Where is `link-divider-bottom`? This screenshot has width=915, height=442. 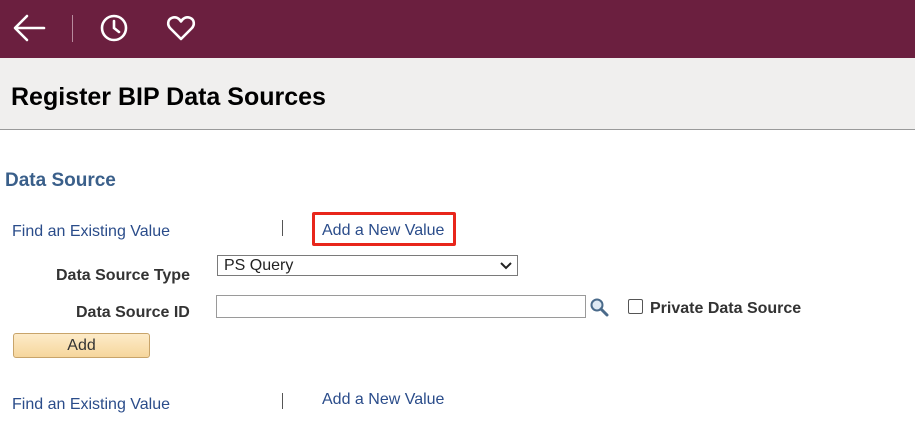 link-divider-bottom is located at coordinates (282, 401).